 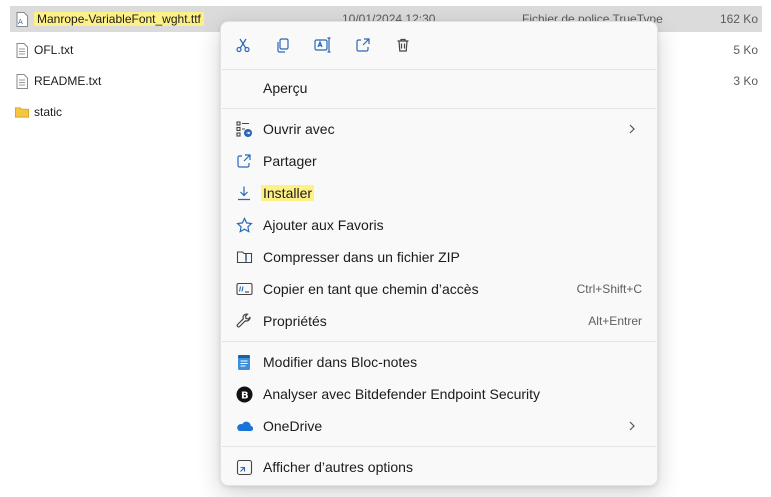 What do you see at coordinates (340, 362) in the screenshot?
I see `menu-item-label: Modifier dans Bloc-notes` at bounding box center [340, 362].